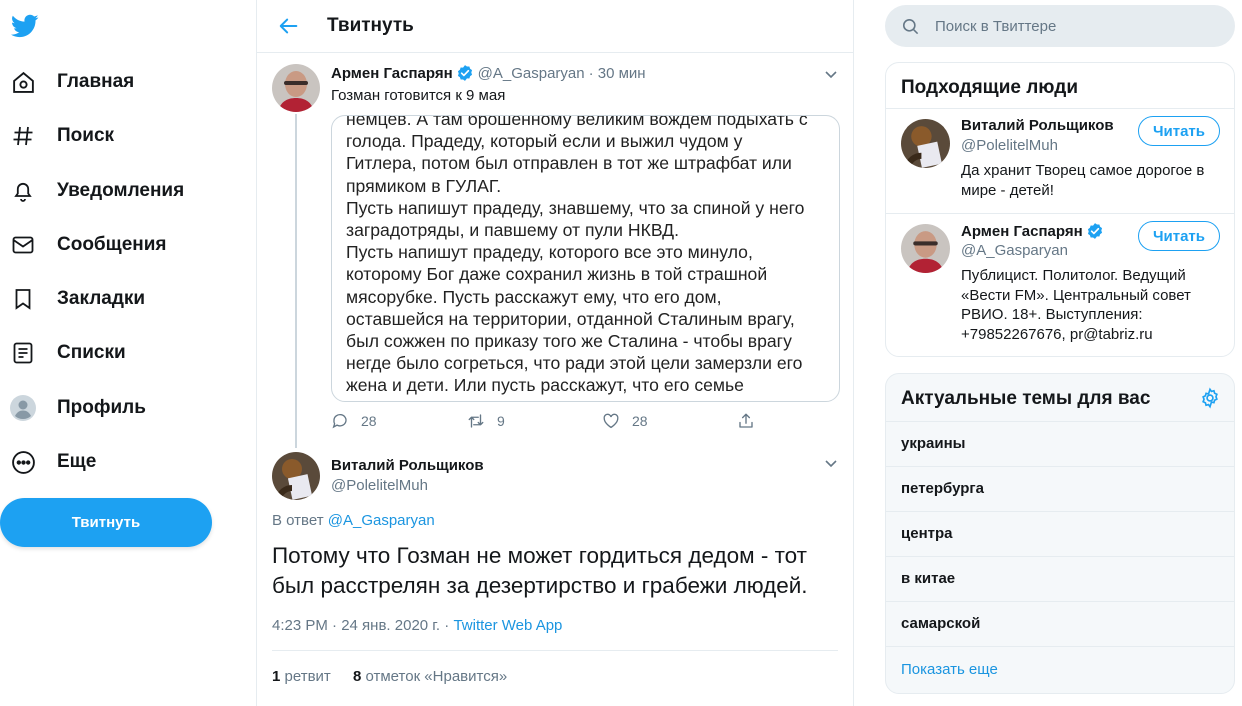 The image size is (1242, 706). I want to click on like-stat-count: 8, so click(357, 676).